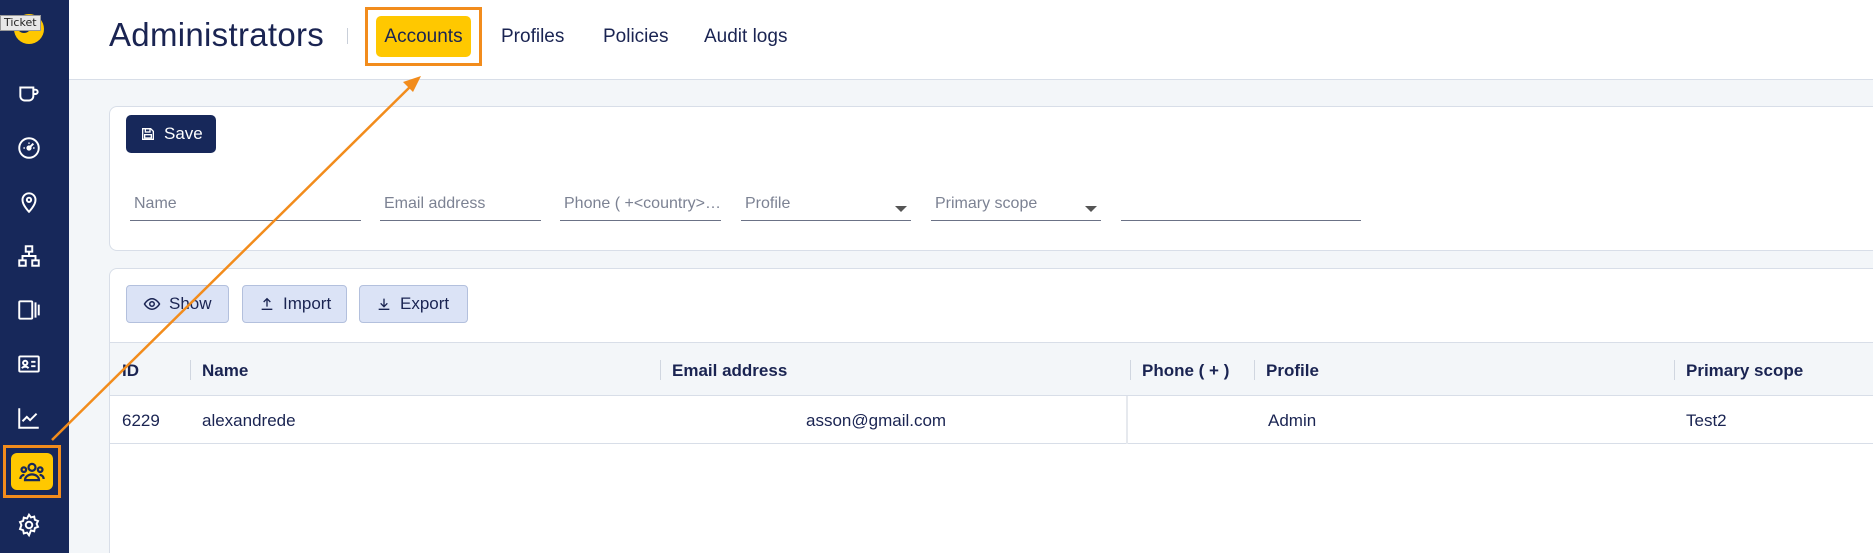 Image resolution: width=1873 pixels, height=553 pixels. Describe the element at coordinates (1292, 371) in the screenshot. I see `column-header-profile: Profile` at that location.